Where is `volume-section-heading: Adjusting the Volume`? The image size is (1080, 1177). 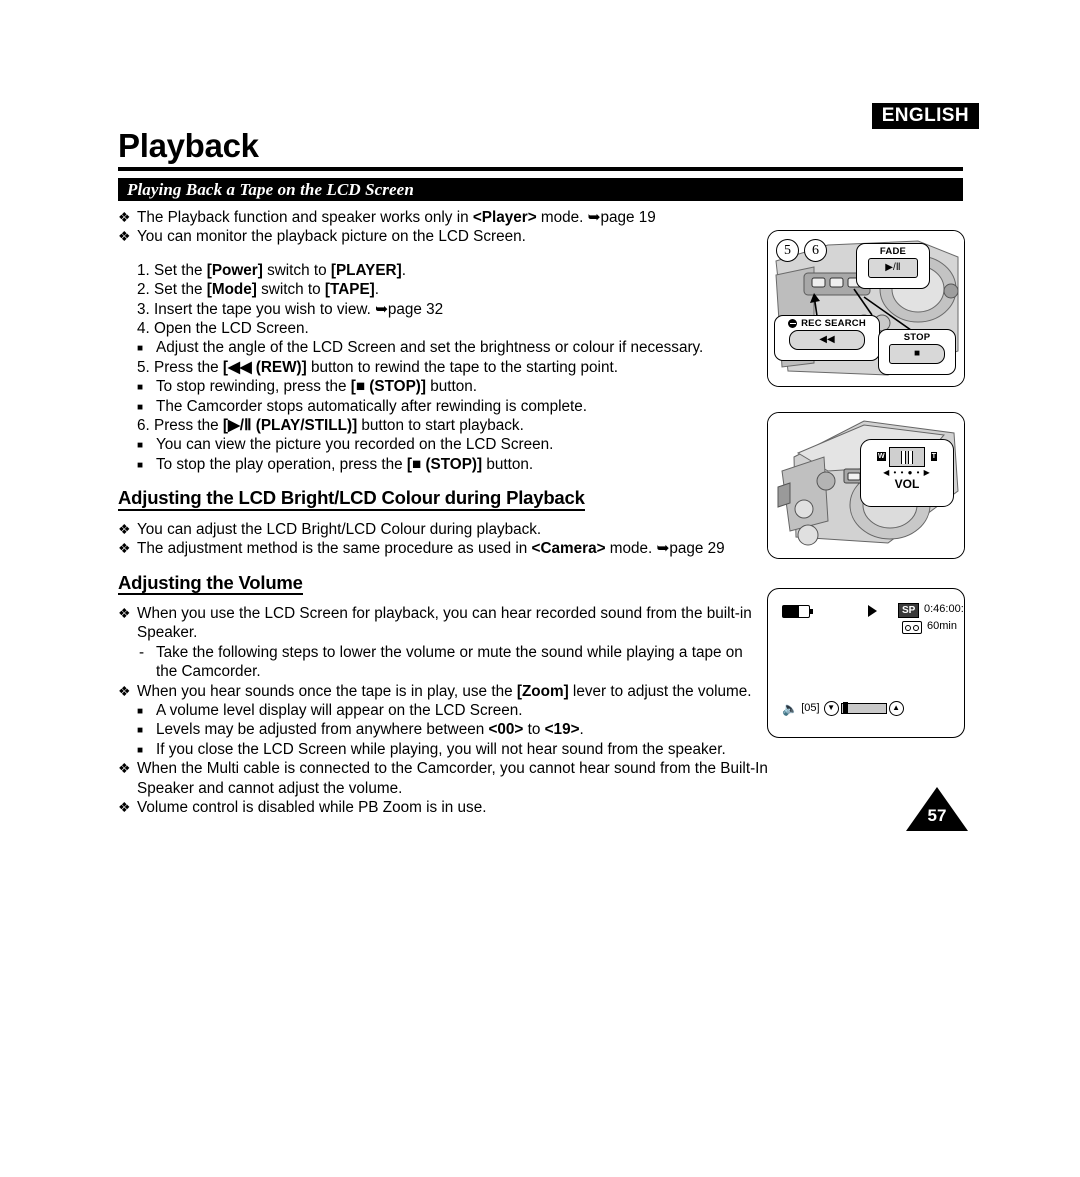
volume-section-heading: Adjusting the Volume is located at coordinates (210, 583).